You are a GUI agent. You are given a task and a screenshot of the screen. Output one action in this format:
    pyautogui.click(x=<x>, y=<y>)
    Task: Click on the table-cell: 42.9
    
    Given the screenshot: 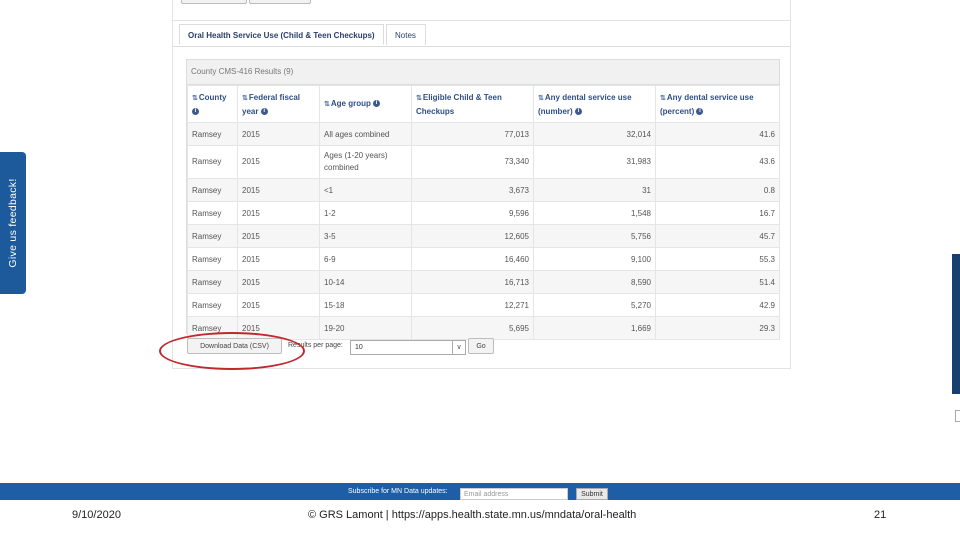 What is the action you would take?
    pyautogui.click(x=717, y=305)
    